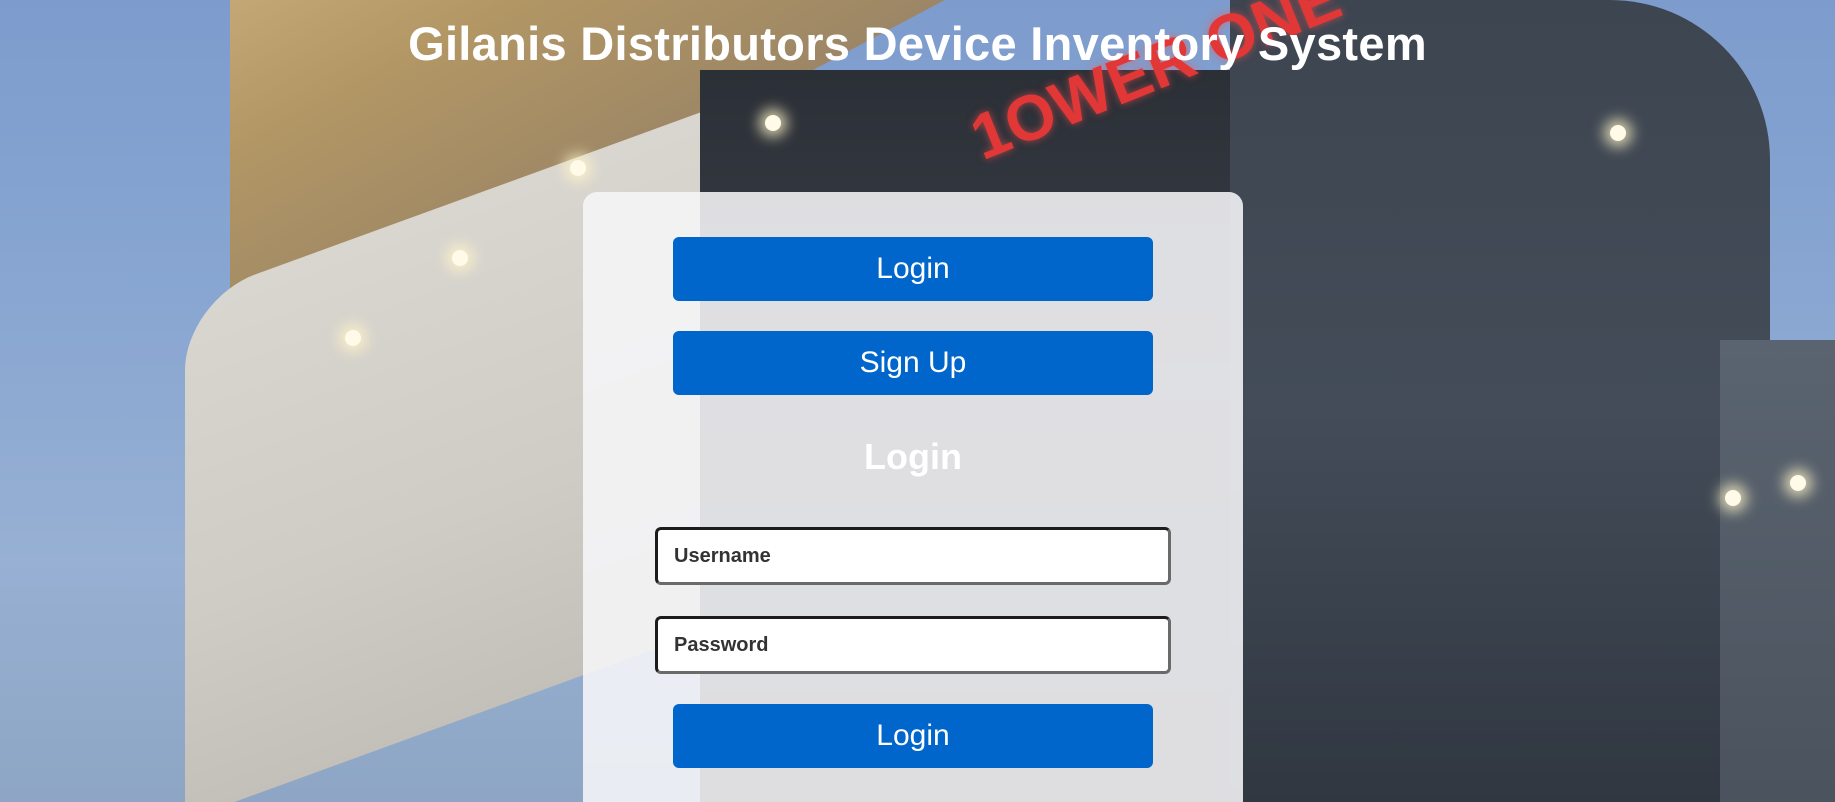 This screenshot has width=1835, height=802. Describe the element at coordinates (913, 645) in the screenshot. I see `password-input` at that location.